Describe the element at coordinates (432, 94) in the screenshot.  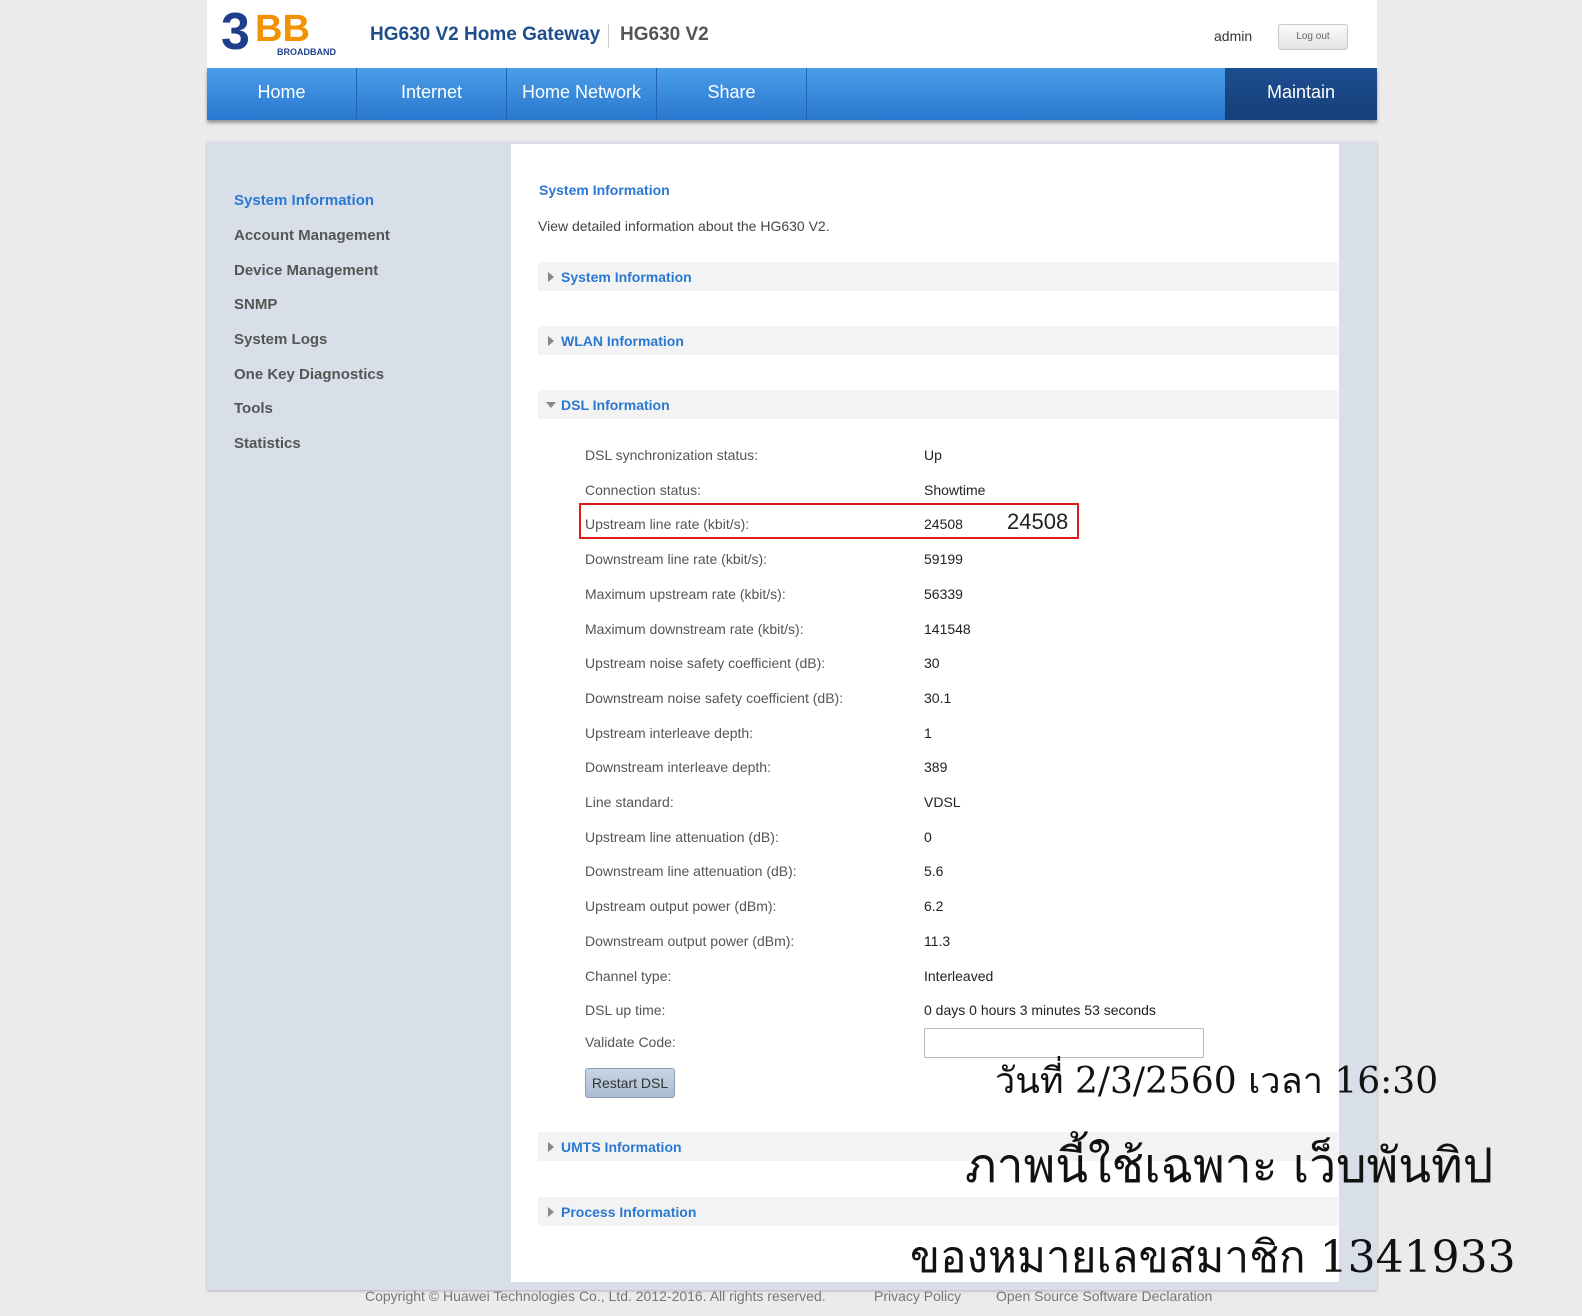
I see `nav-internet: Internet` at that location.